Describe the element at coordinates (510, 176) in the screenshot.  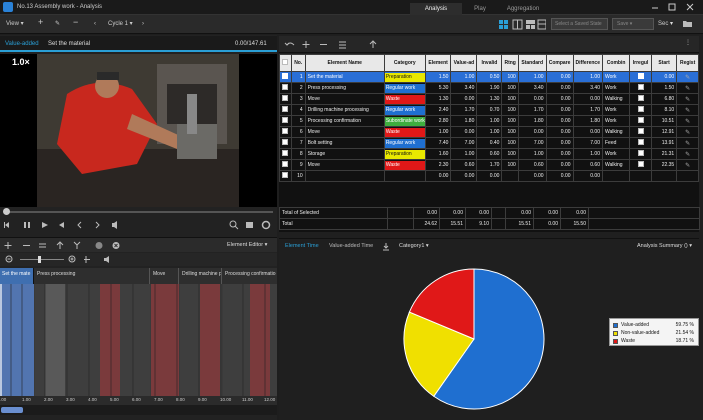
I see `rating-cell` at that location.